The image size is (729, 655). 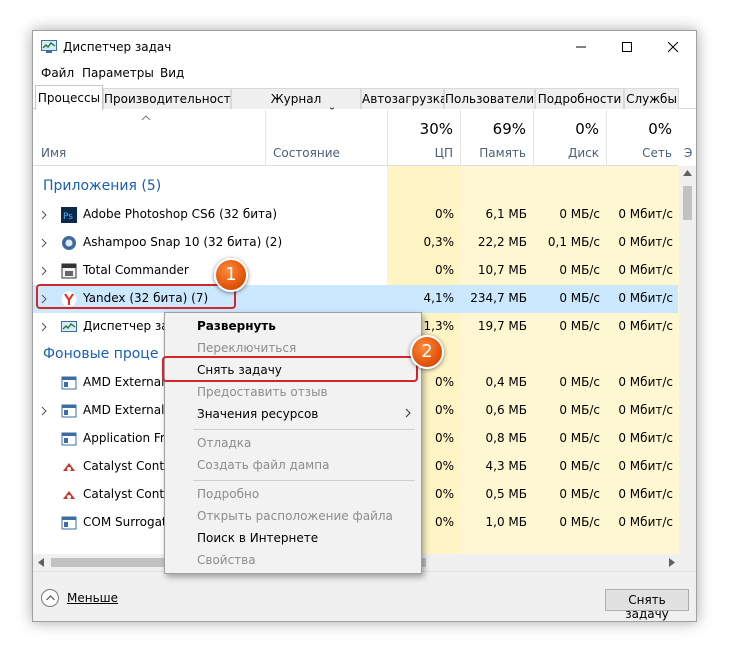 I want to click on memory-total: 69%, so click(x=509, y=129).